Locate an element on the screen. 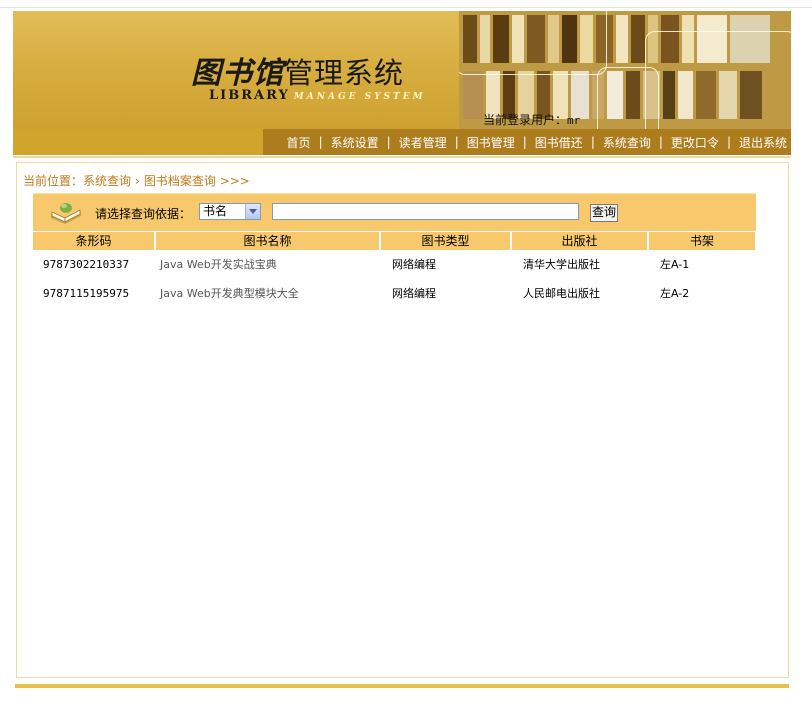 The width and height of the screenshot is (812, 712). breadcrumb-suffix: >>> is located at coordinates (234, 181).